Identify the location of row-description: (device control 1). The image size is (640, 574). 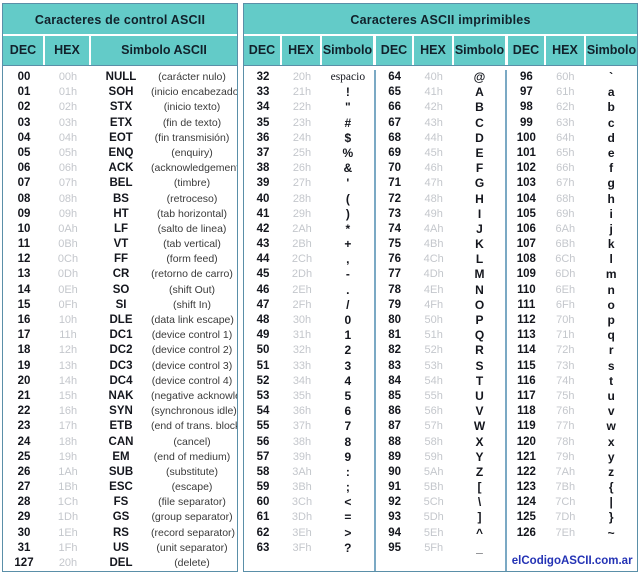
(192, 335).